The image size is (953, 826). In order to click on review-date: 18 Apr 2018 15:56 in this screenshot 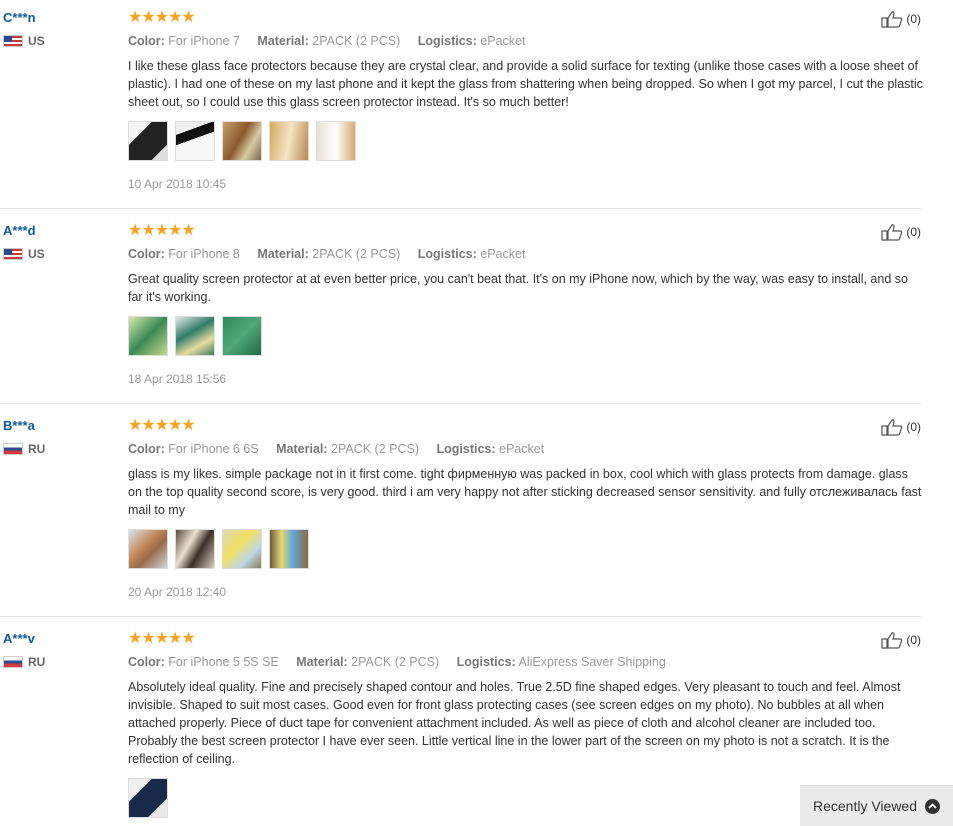, I will do `click(177, 379)`.